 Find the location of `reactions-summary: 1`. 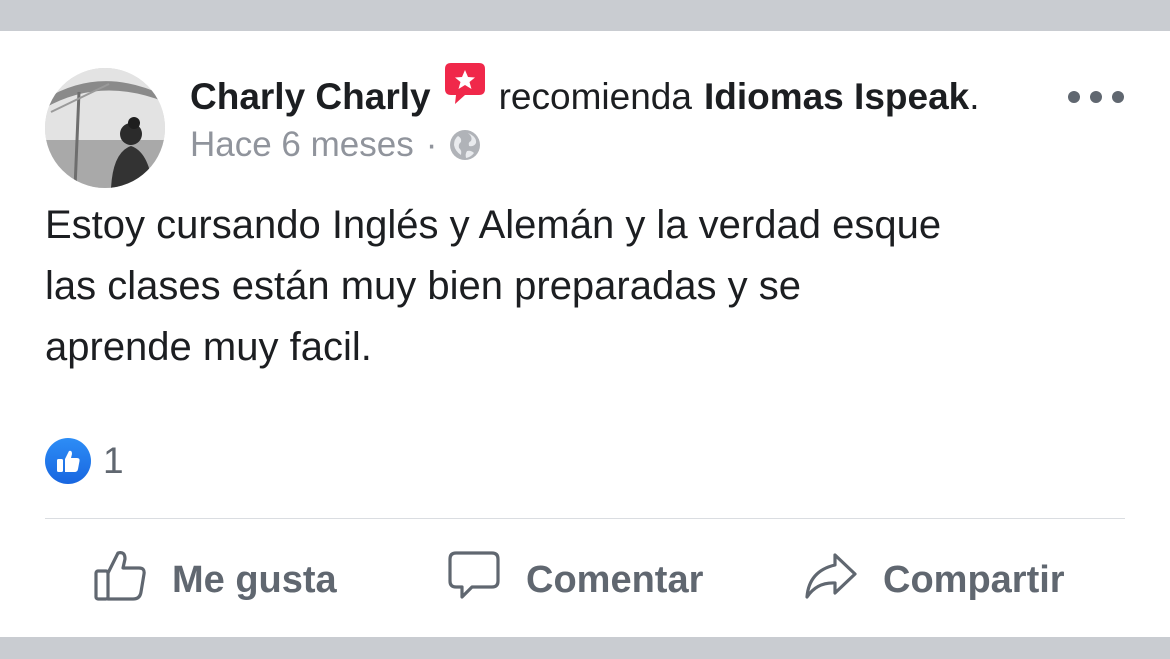

reactions-summary: 1 is located at coordinates (84, 461).